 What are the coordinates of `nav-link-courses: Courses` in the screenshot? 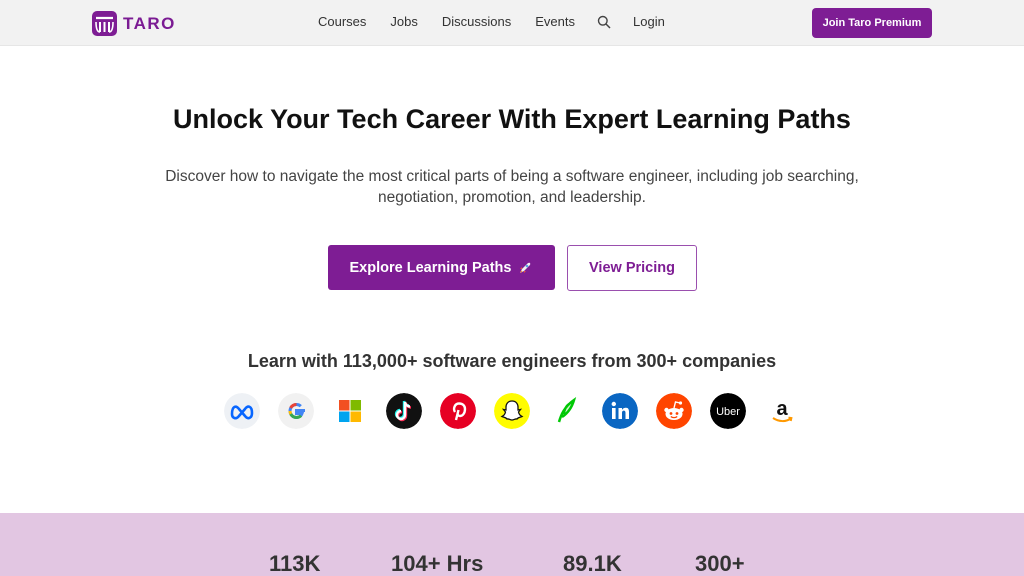 It's located at (342, 21).